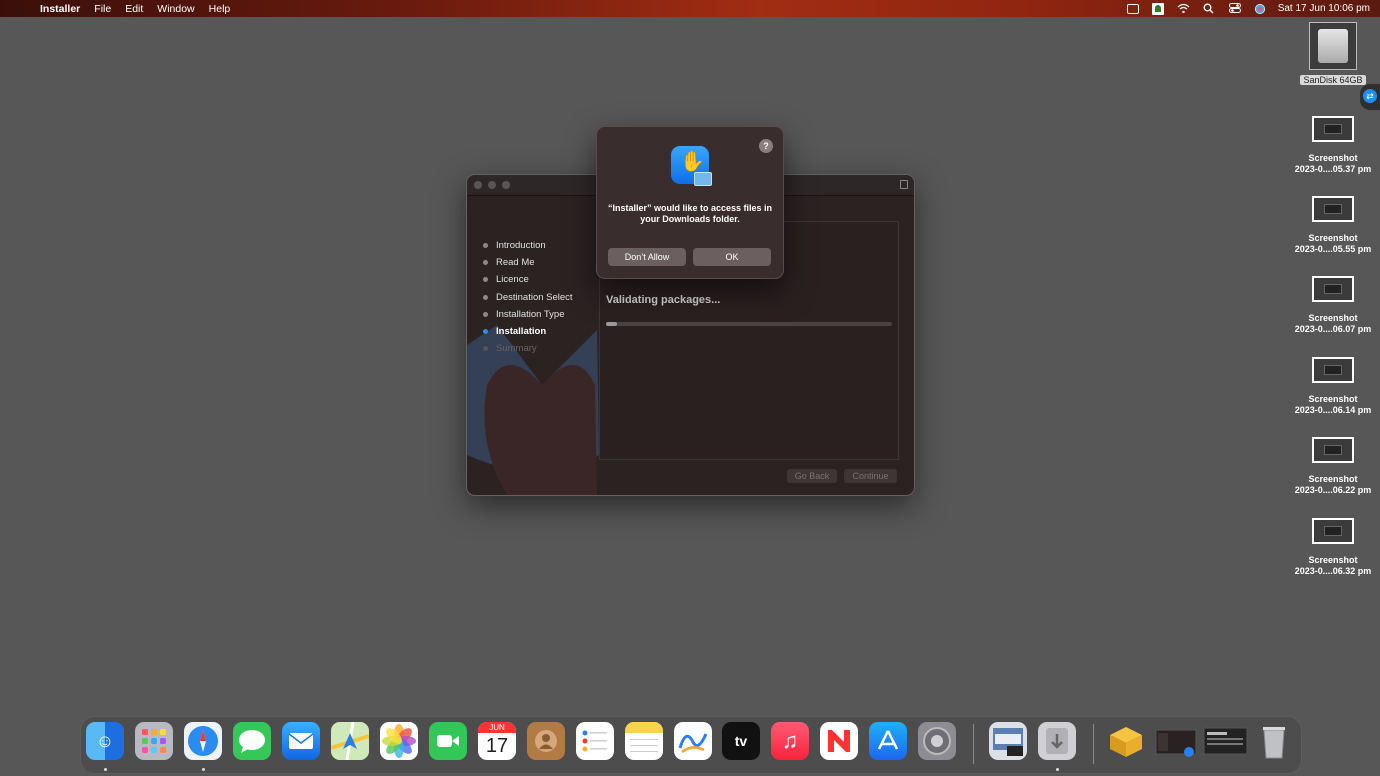 The image size is (1380, 776). What do you see at coordinates (1209, 8) in the screenshot?
I see `spotlight-search-icon` at bounding box center [1209, 8].